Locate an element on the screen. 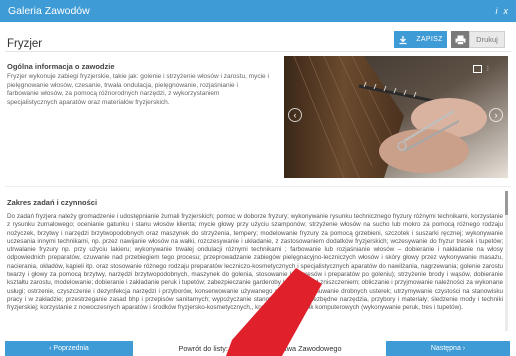 Image resolution: width=516 pixels, height=356 pixels. duties-scrollbar is located at coordinates (506, 261).